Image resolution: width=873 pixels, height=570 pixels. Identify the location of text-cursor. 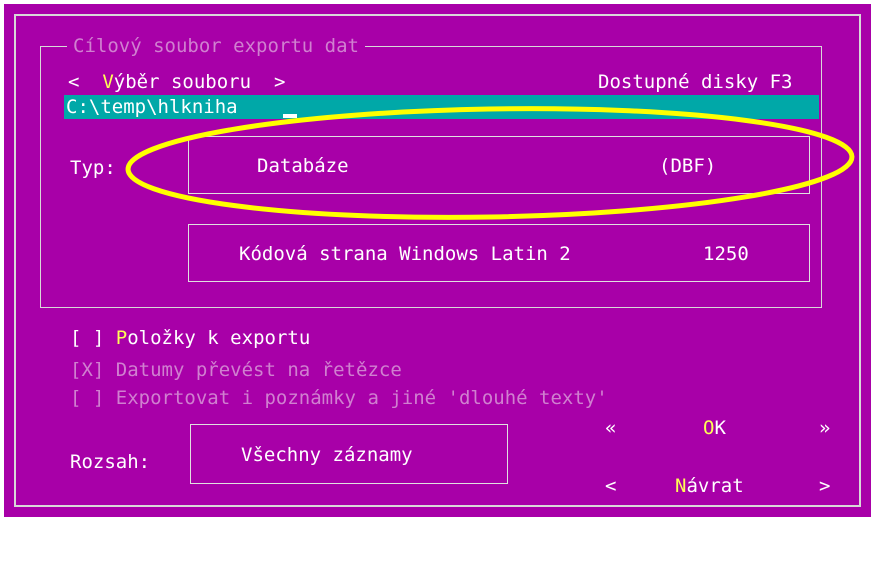
(290, 116).